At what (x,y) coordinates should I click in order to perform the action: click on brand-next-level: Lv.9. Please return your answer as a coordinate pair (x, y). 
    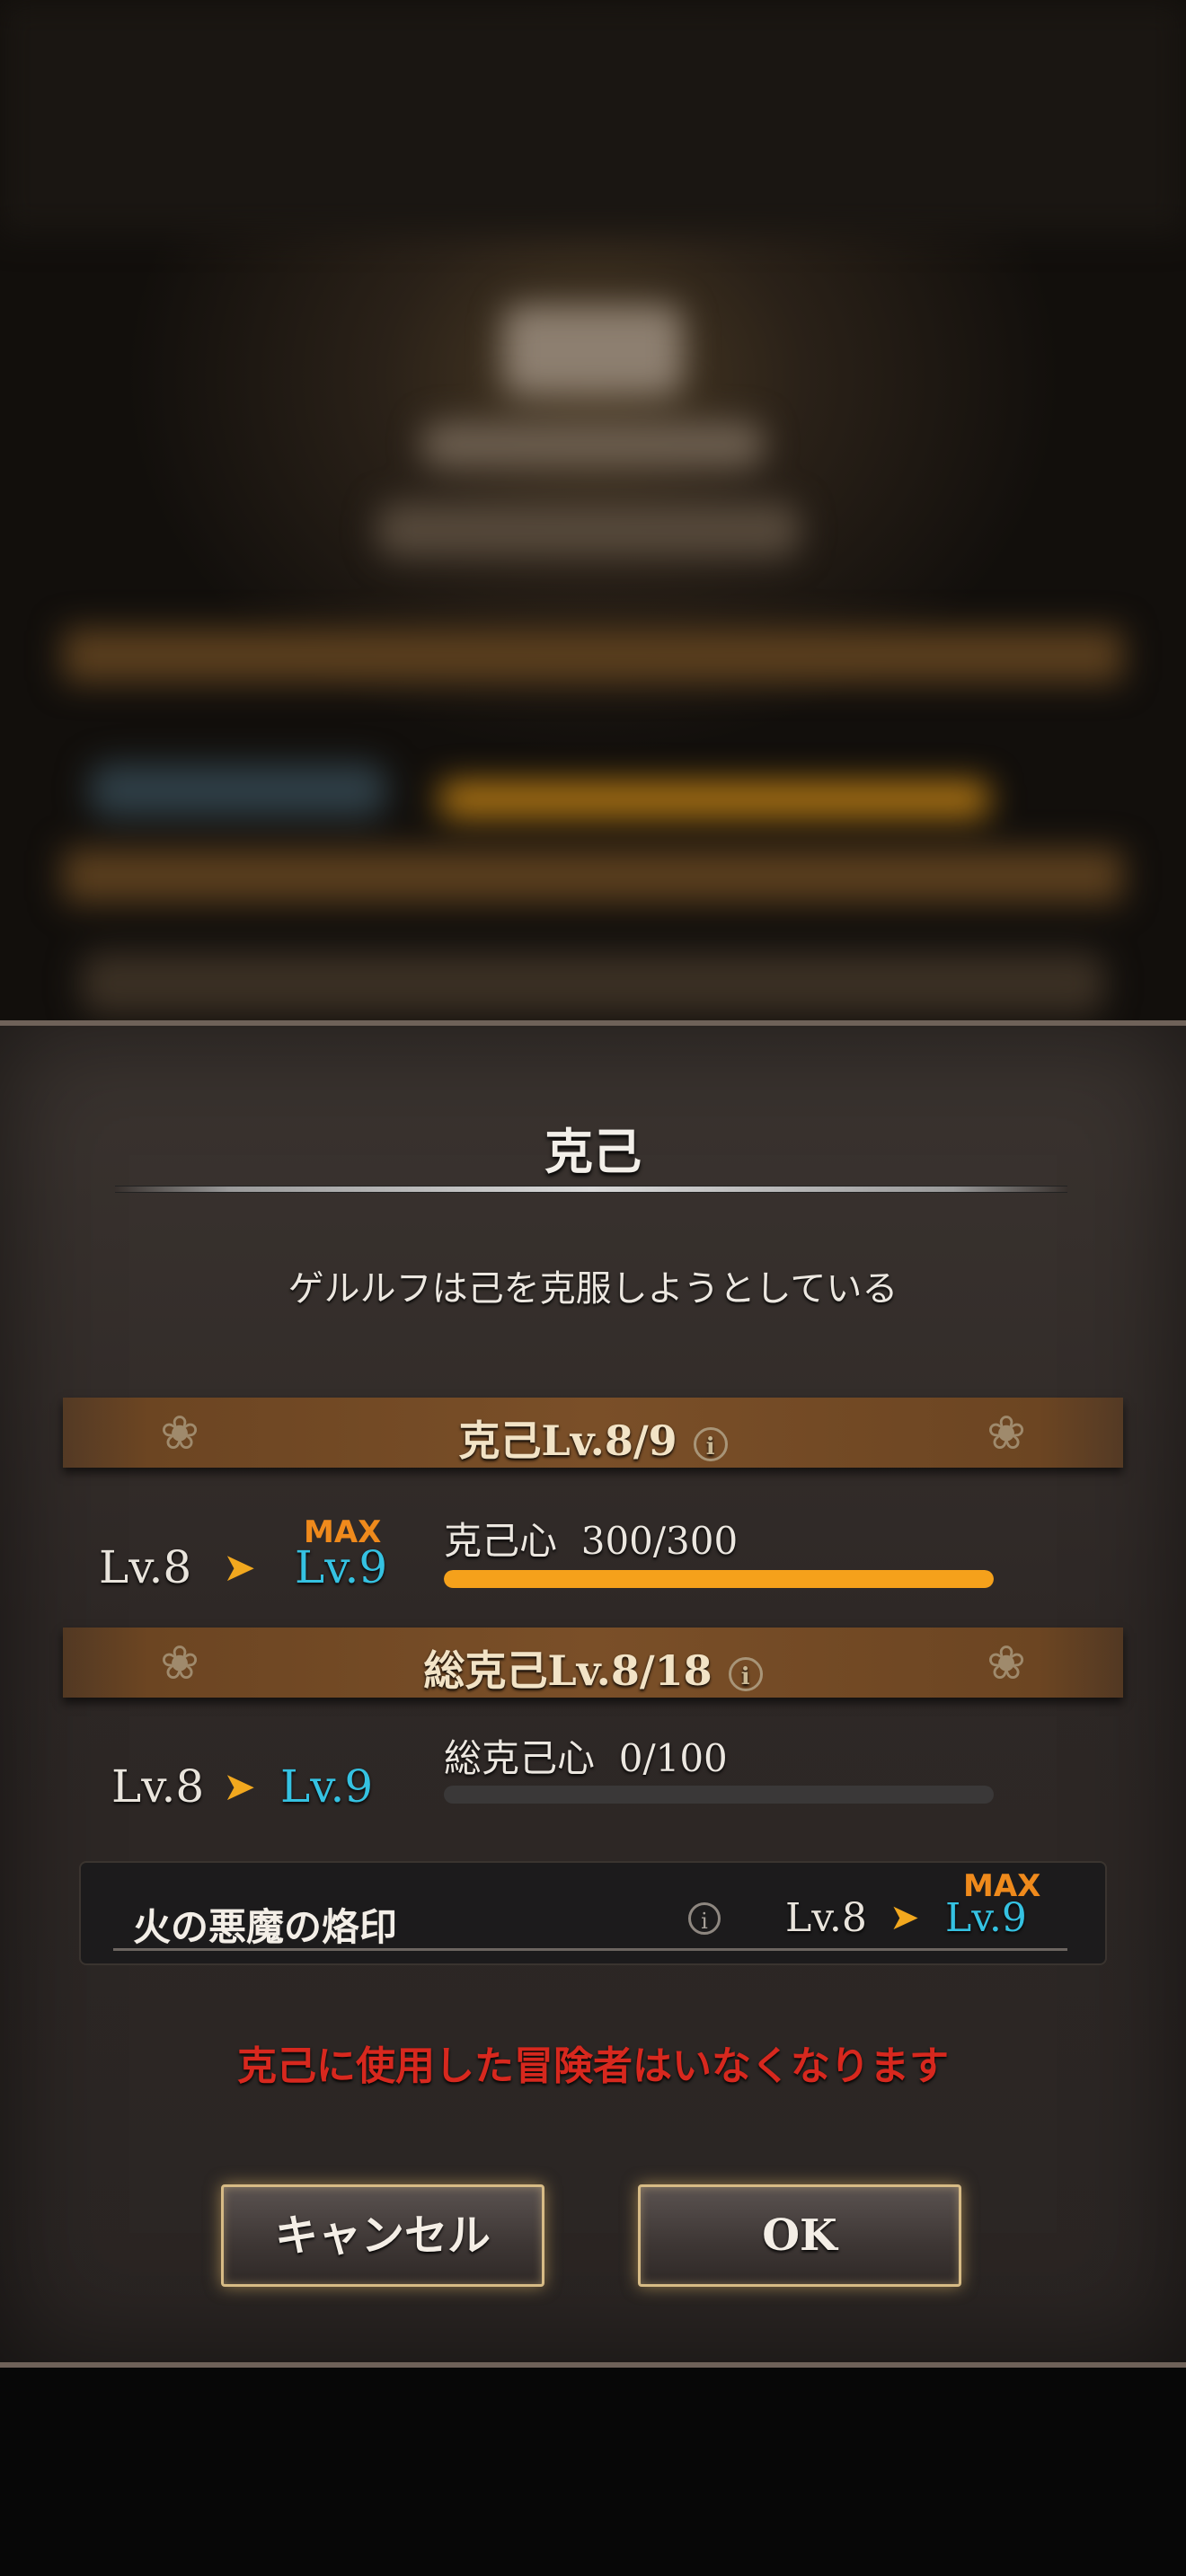
    Looking at the image, I should click on (986, 1918).